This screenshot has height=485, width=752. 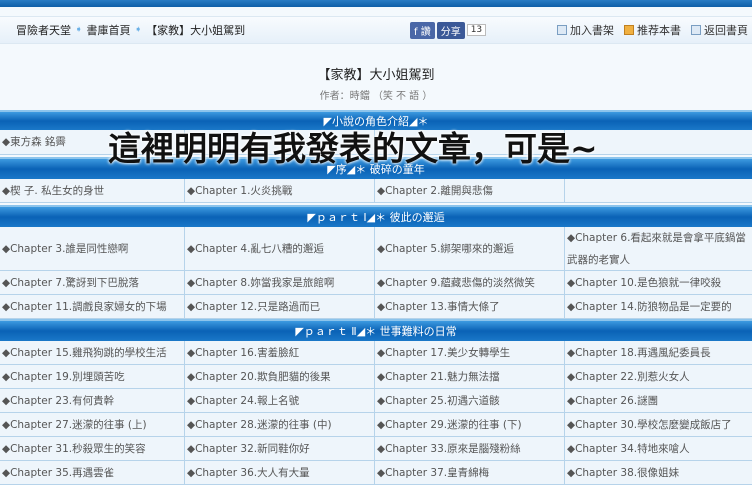 What do you see at coordinates (376, 3) in the screenshot?
I see `top-bar` at bounding box center [376, 3].